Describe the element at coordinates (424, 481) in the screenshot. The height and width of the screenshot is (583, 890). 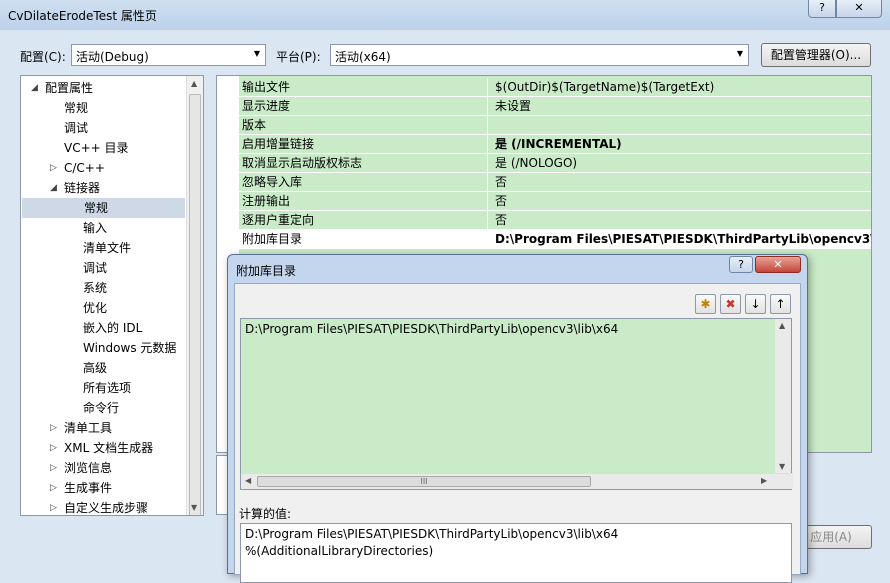
I see `horizontal-scroll-thumb: III` at that location.